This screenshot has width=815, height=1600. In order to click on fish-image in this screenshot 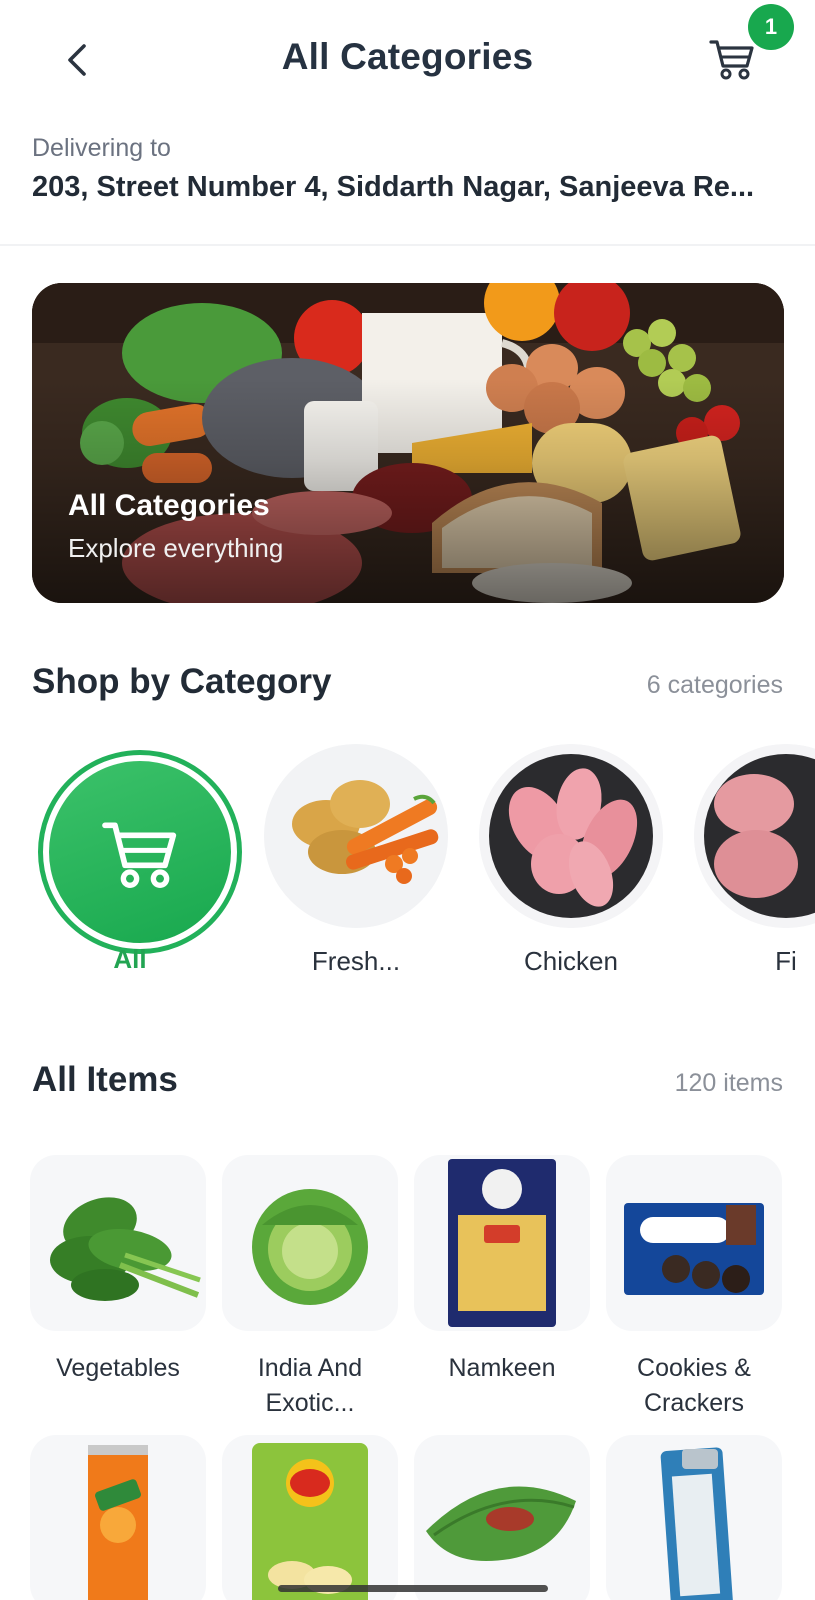, I will do `click(754, 836)`.